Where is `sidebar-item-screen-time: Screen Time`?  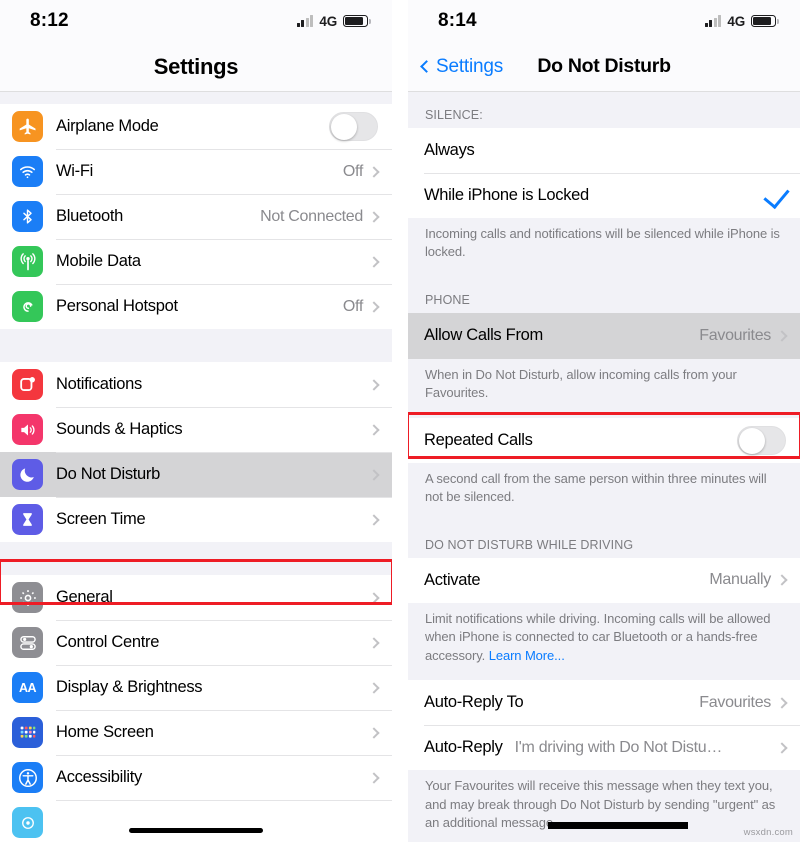 sidebar-item-screen-time: Screen Time is located at coordinates (196, 519).